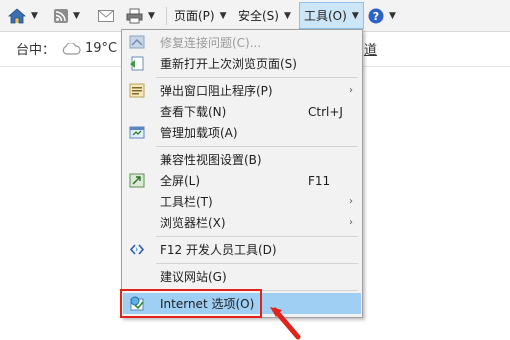  I want to click on home-icon, so click(17, 15).